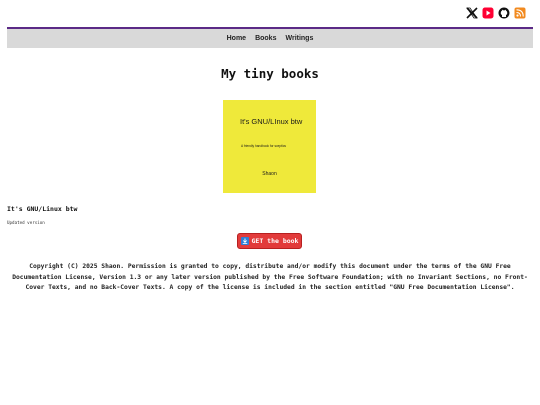  I want to click on rss-icon, so click(520, 13).